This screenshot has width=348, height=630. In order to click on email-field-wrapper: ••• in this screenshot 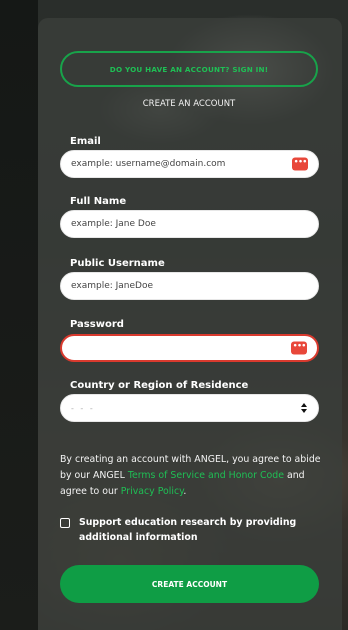, I will do `click(189, 164)`.